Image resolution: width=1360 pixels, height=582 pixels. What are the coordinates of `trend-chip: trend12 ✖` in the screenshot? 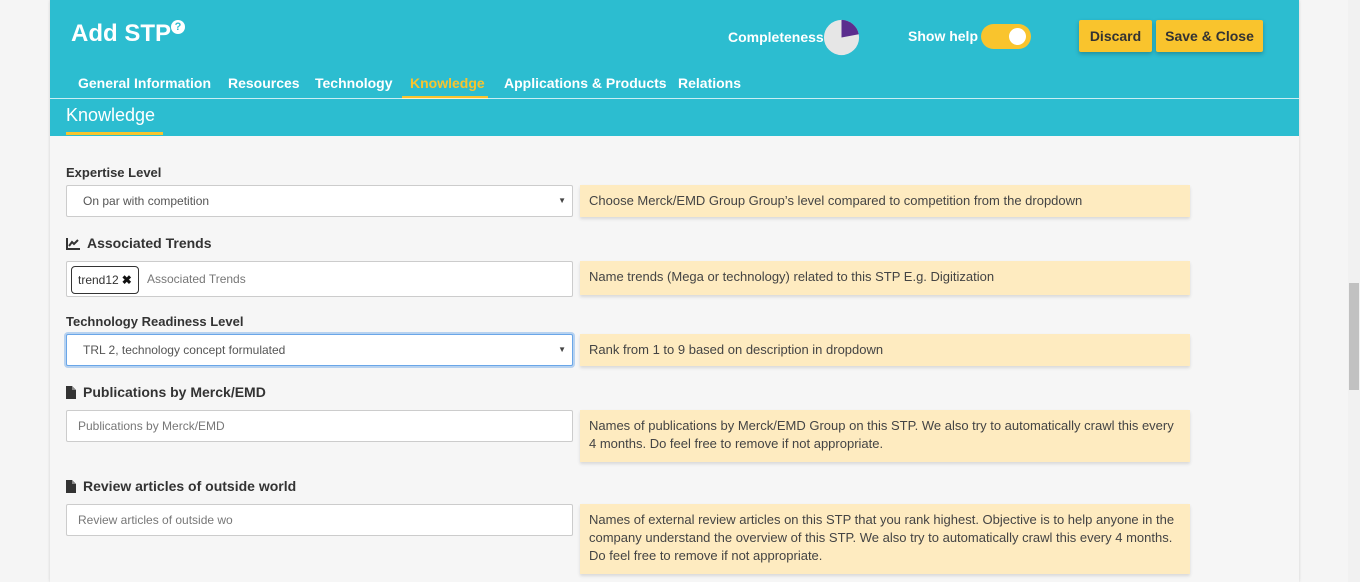 It's located at (105, 280).